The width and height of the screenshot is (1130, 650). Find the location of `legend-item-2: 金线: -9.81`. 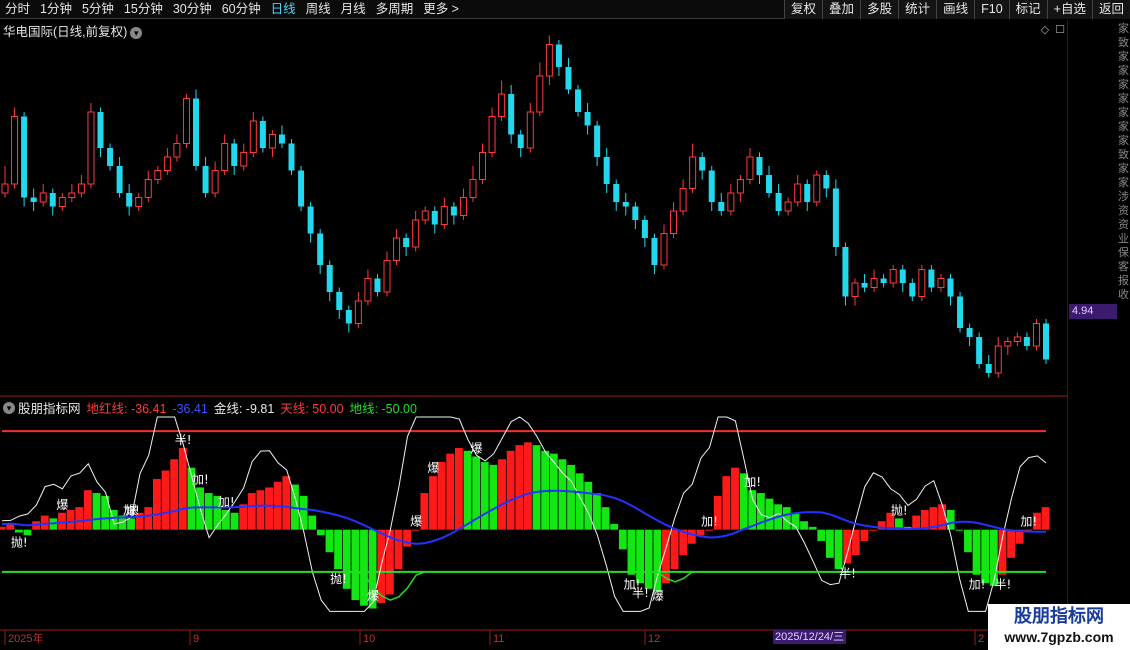

legend-item-2: 金线: -9.81 is located at coordinates (244, 409).